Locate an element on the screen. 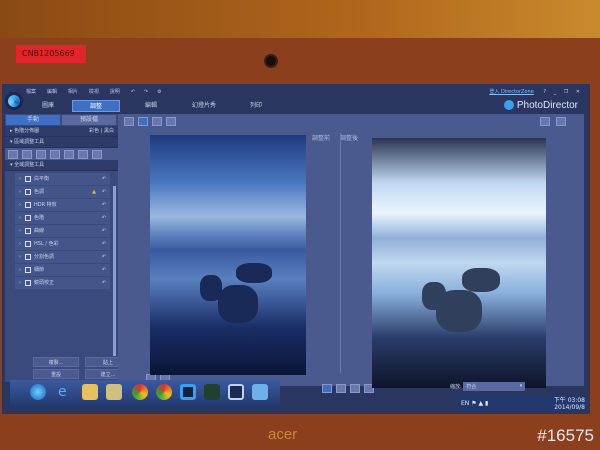  graduated-filter-icon is located at coordinates (83, 154).